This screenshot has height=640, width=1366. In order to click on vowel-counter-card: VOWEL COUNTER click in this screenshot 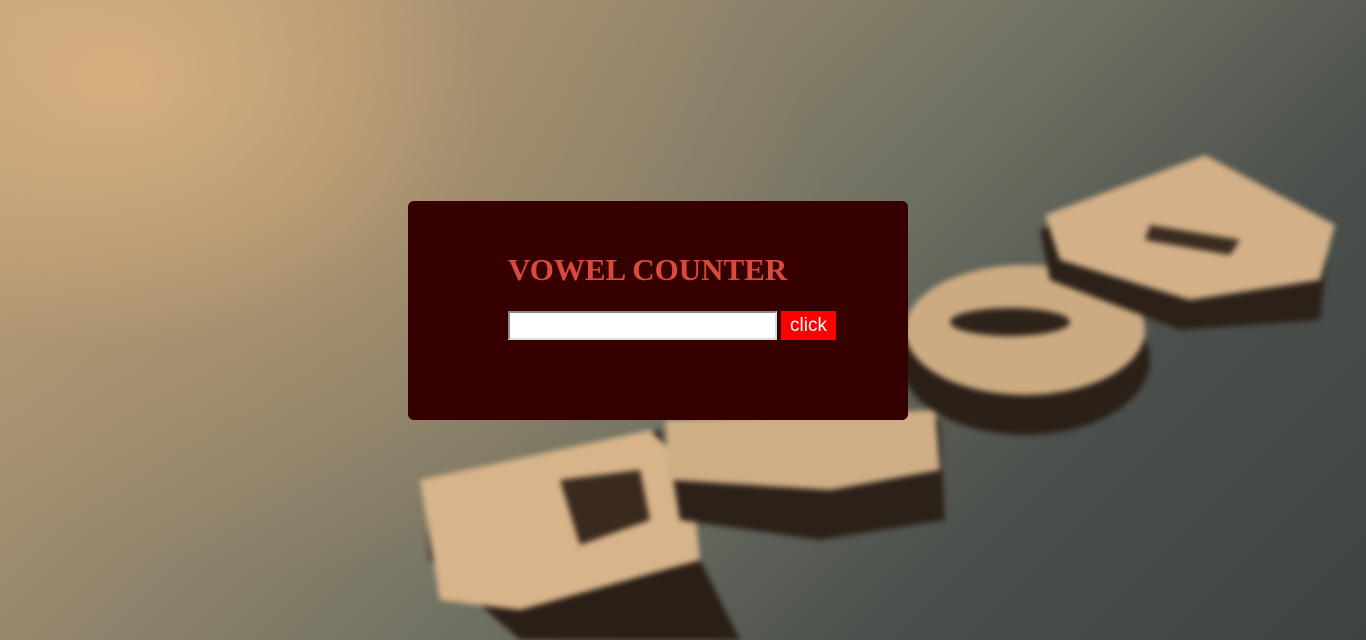, I will do `click(658, 310)`.